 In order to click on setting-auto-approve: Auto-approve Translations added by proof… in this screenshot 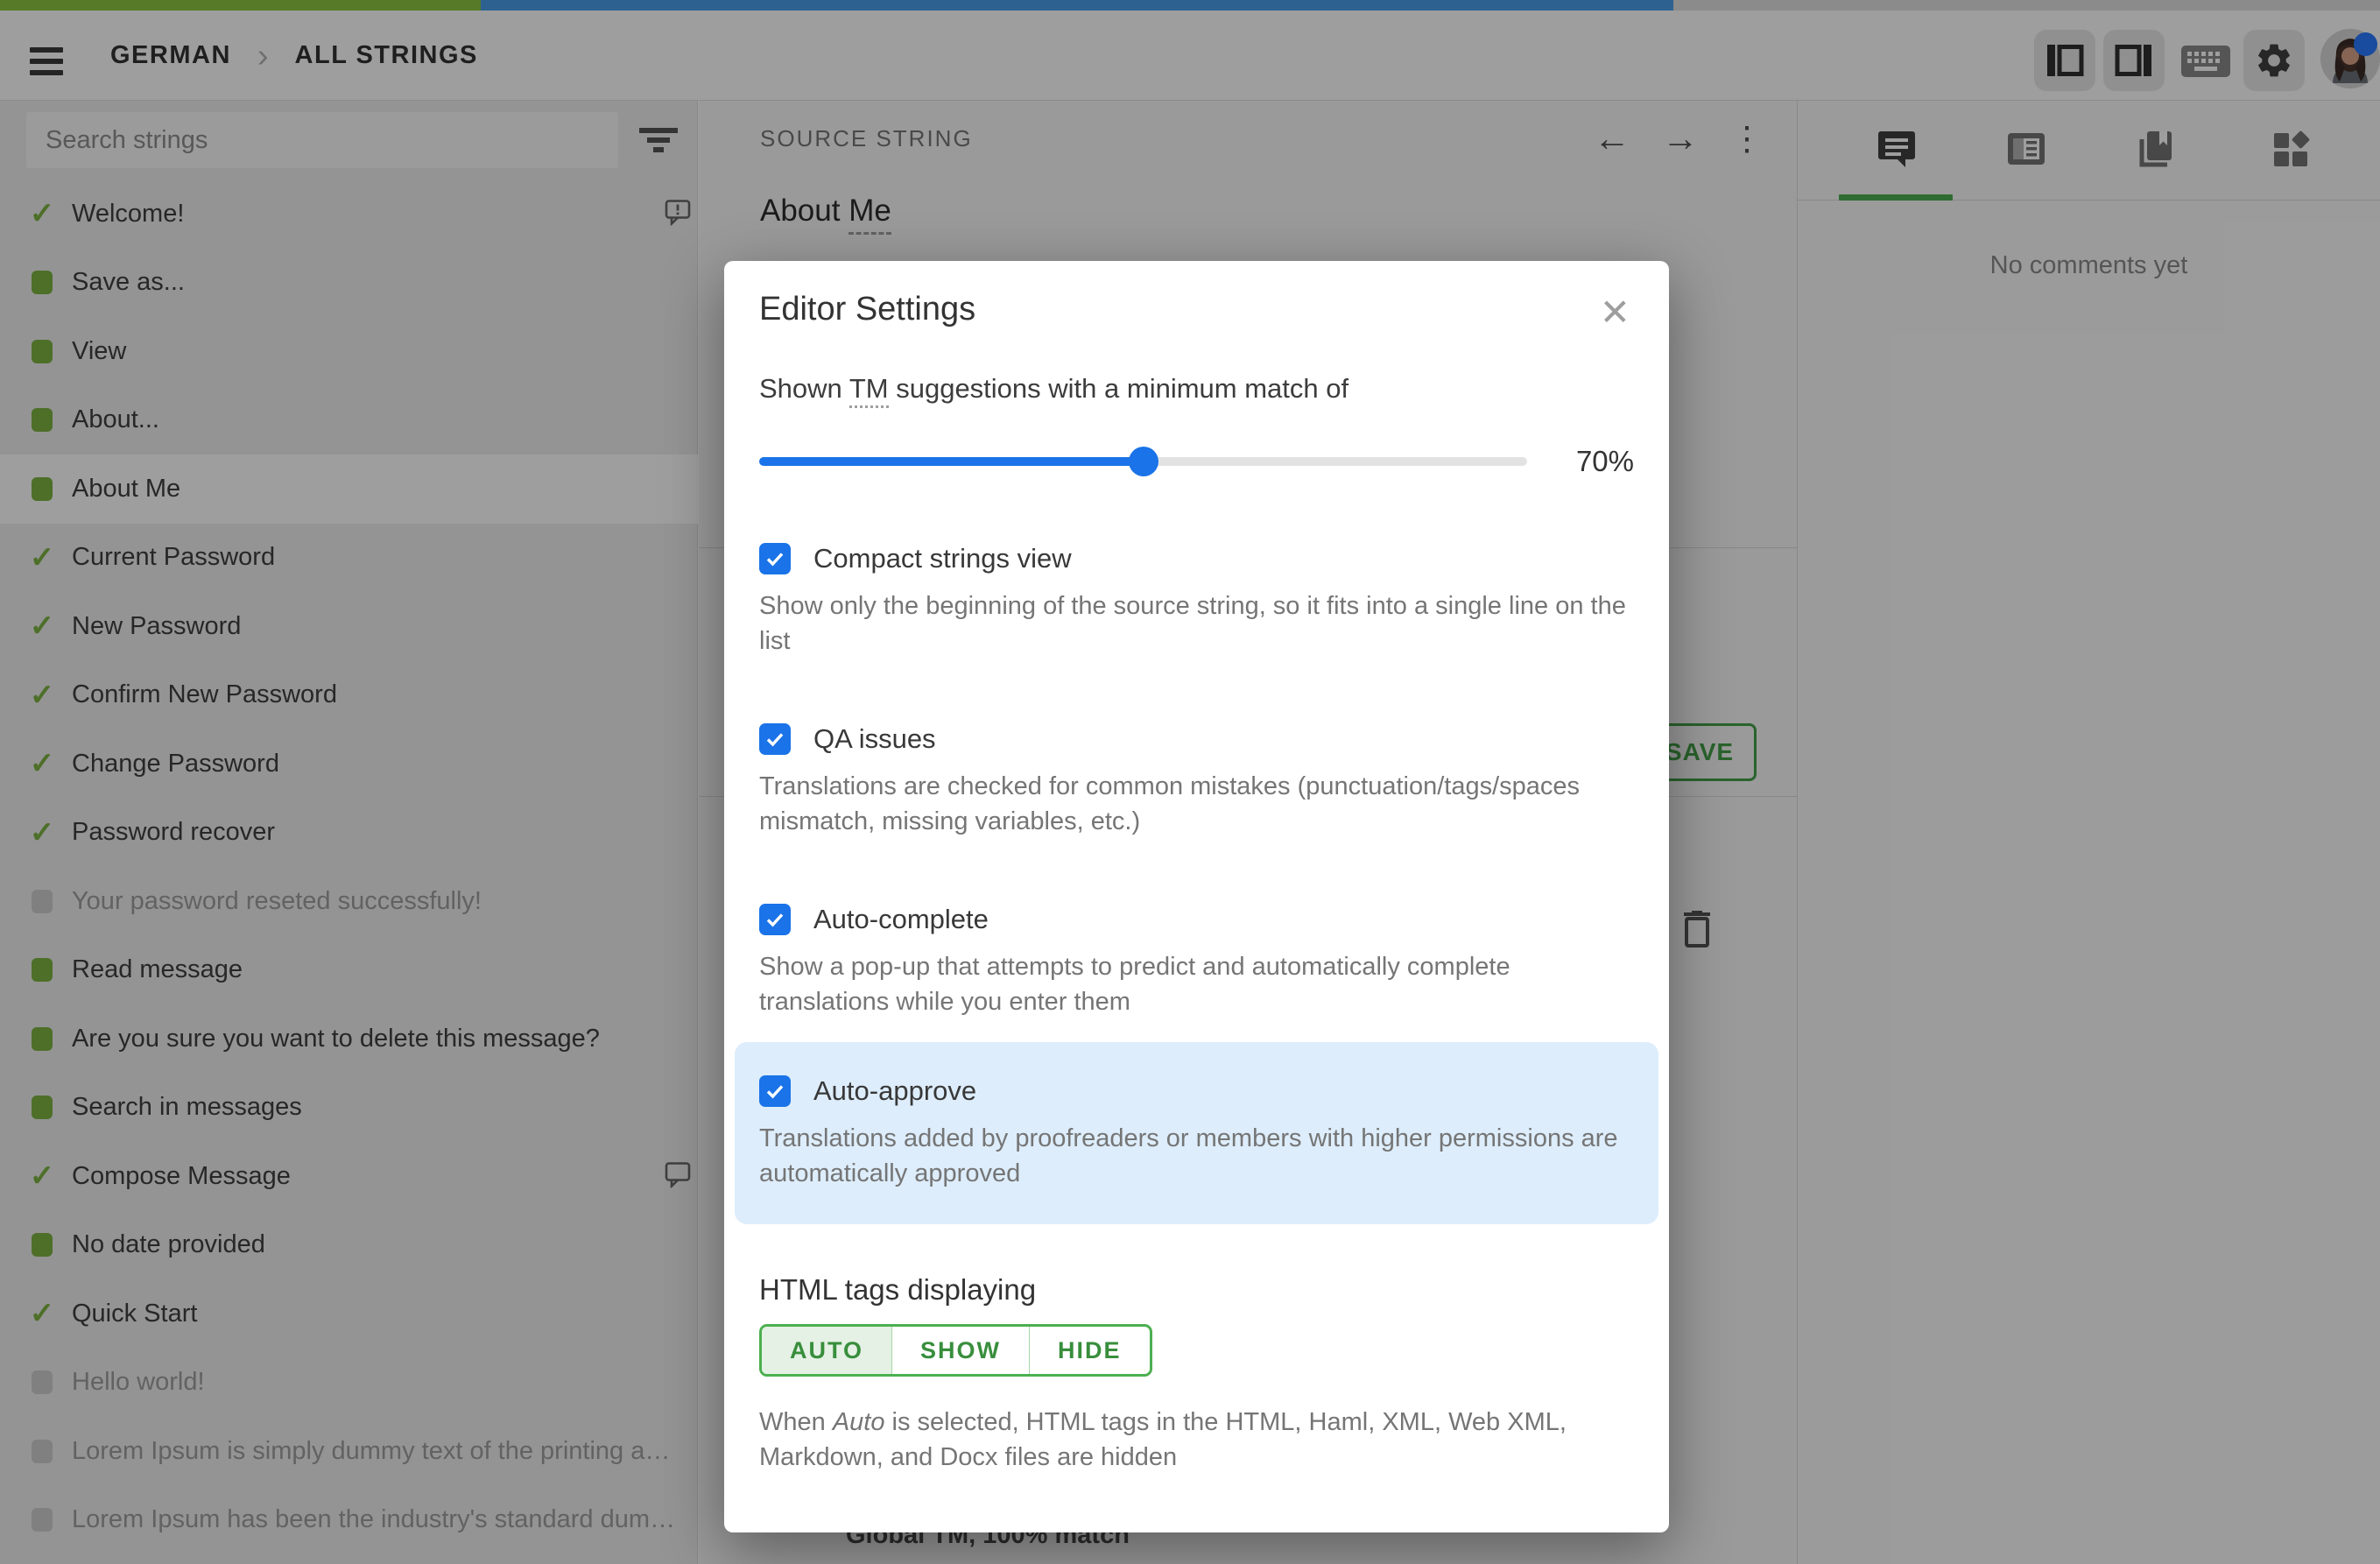, I will do `click(1196, 1133)`.